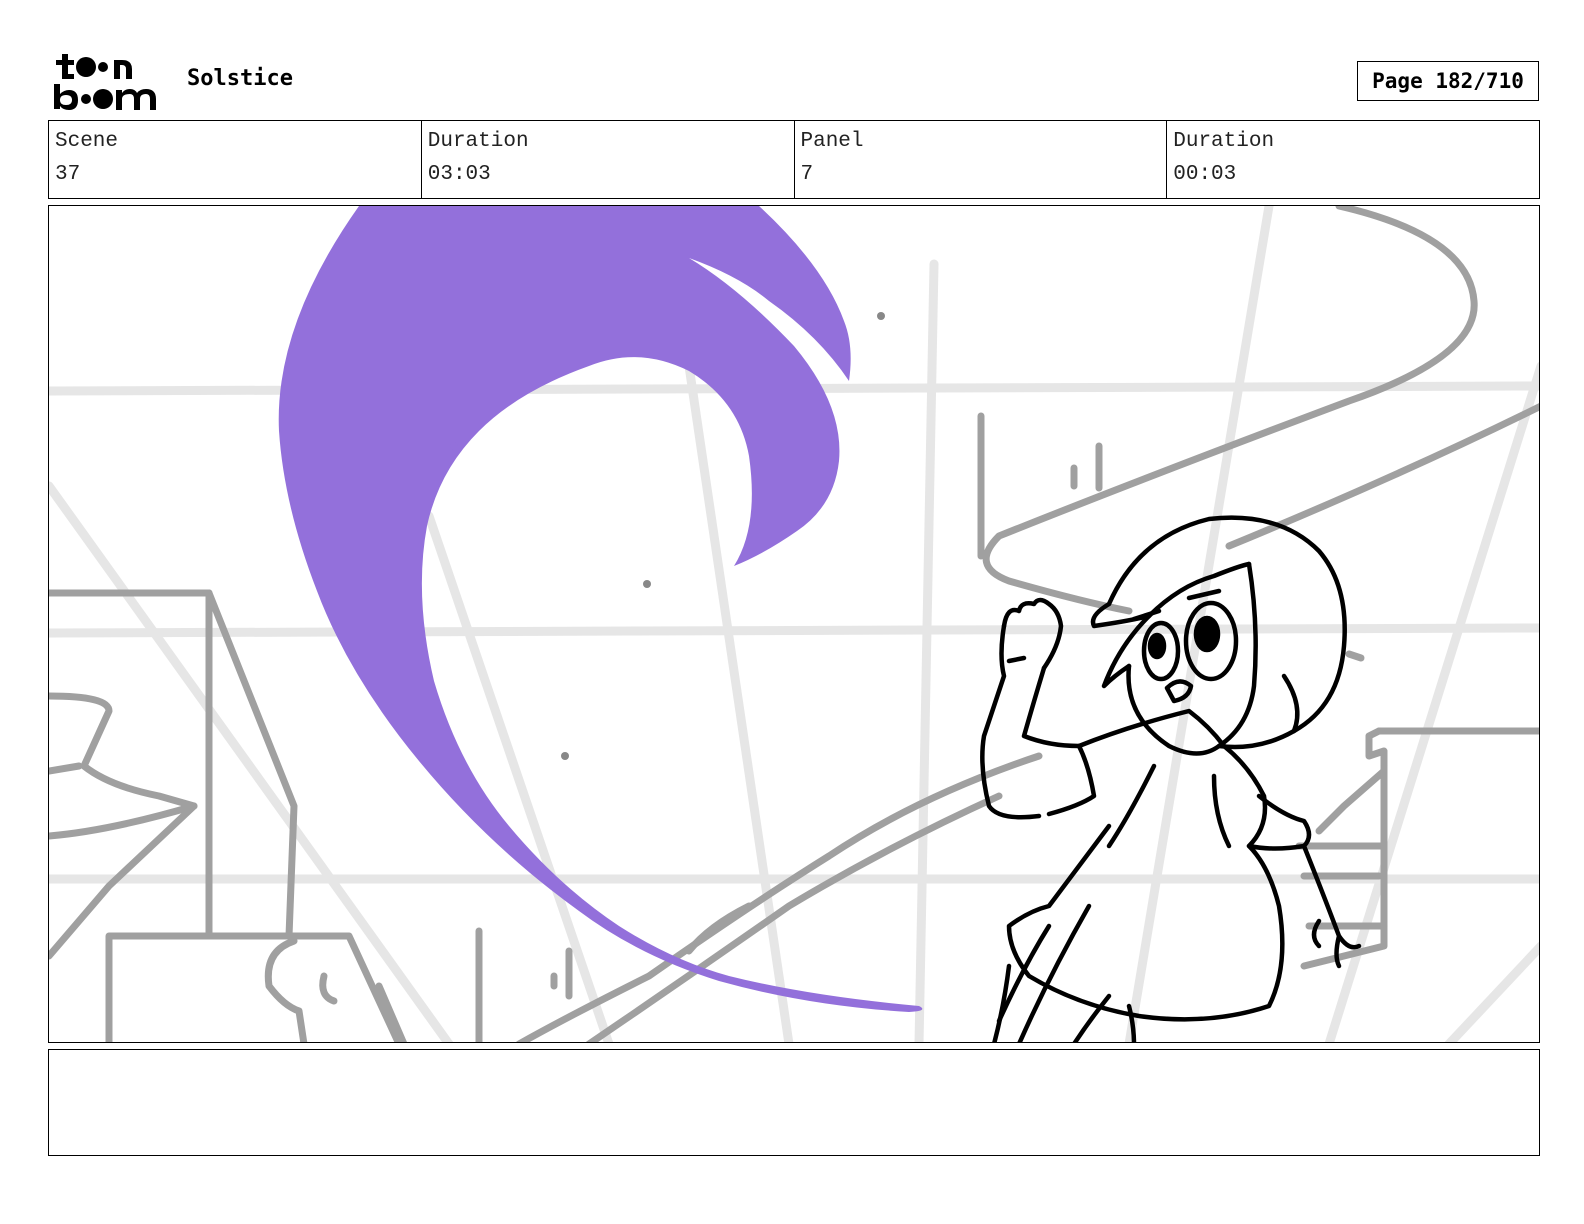  I want to click on panel-notes-box, so click(794, 1102).